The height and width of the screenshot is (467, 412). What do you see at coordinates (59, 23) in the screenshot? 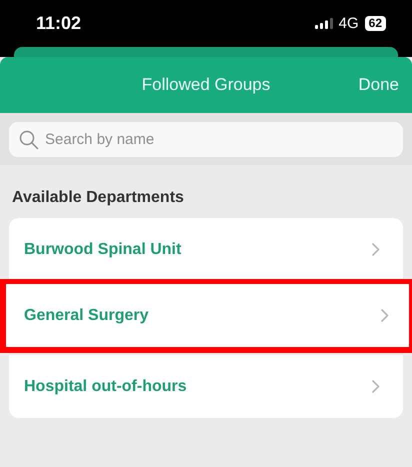
I see `status-time: 11:02` at bounding box center [59, 23].